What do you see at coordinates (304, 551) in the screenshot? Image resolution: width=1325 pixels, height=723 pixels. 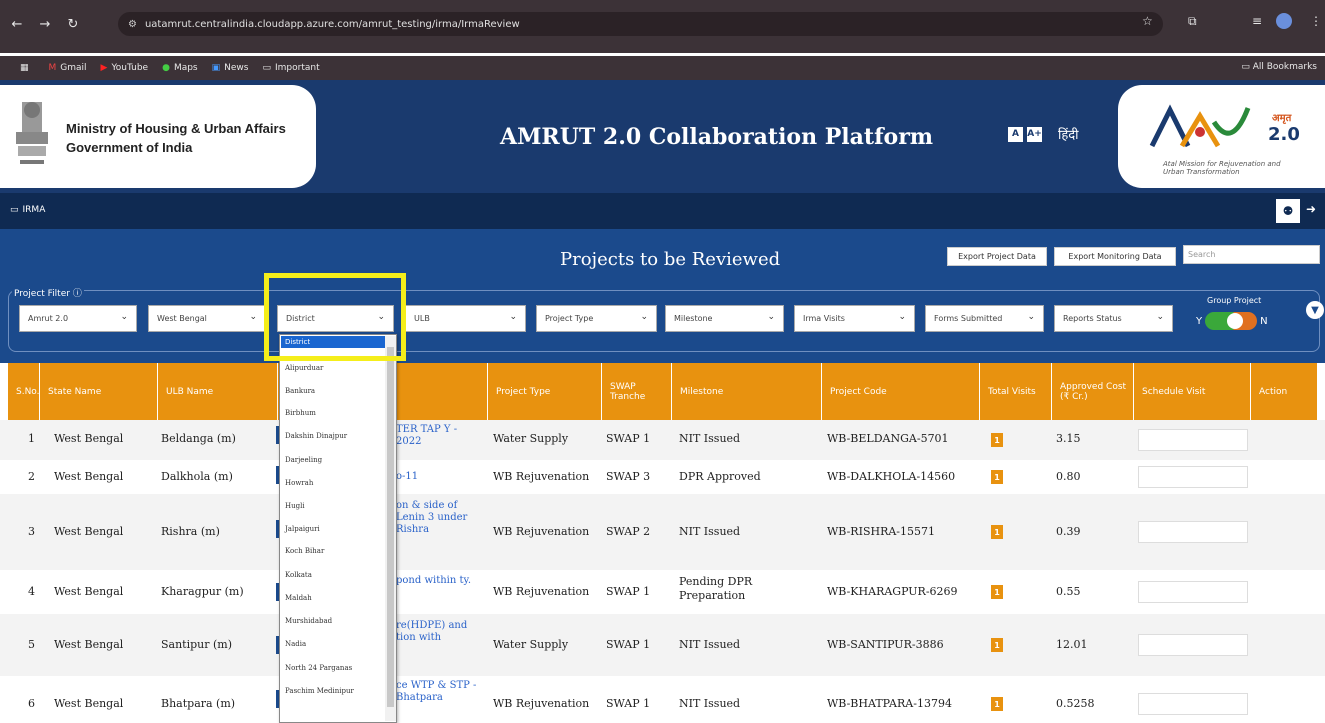 I see `dropdown-option: Koch Bihar` at bounding box center [304, 551].